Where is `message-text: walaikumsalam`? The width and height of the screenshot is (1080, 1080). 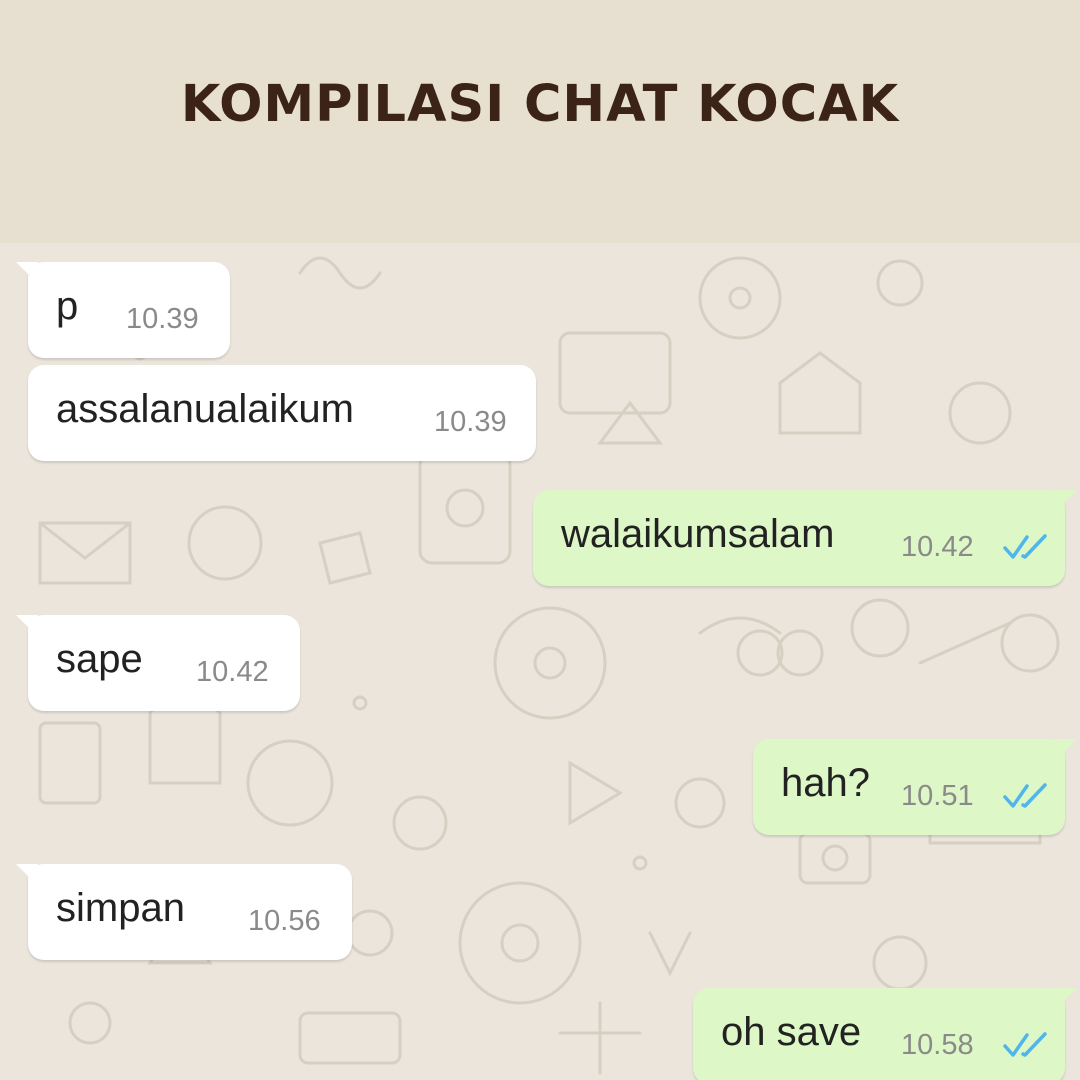 message-text: walaikumsalam is located at coordinates (698, 533).